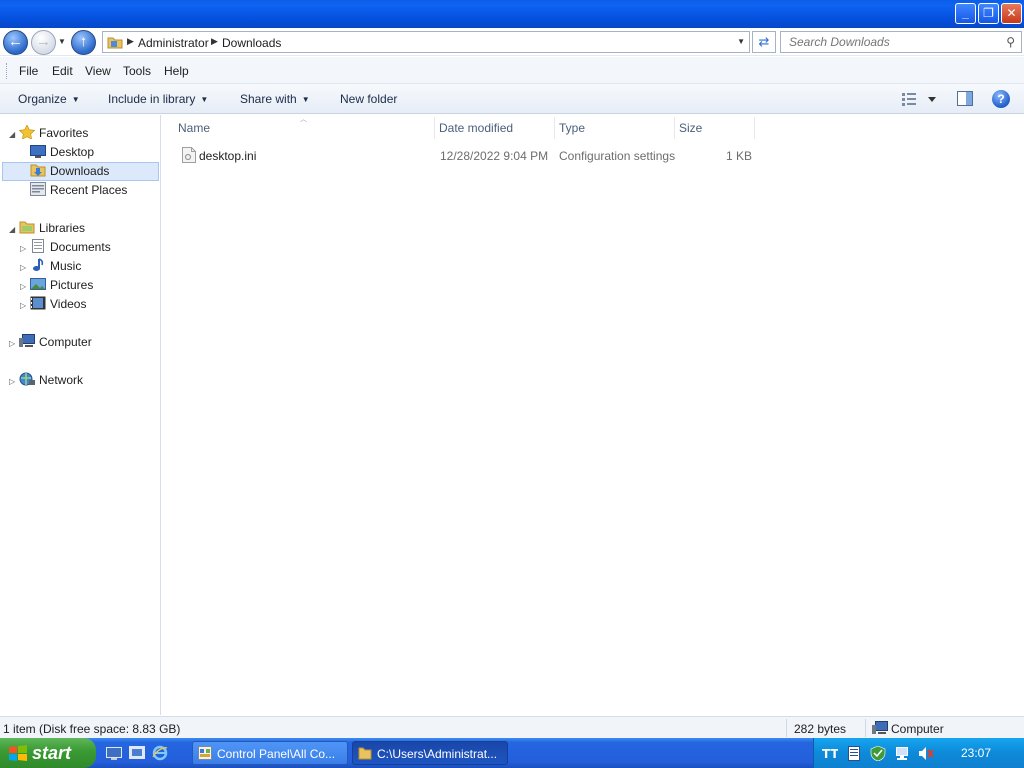 This screenshot has width=1024, height=768. Describe the element at coordinates (786, 728) in the screenshot. I see `status-divider` at that location.